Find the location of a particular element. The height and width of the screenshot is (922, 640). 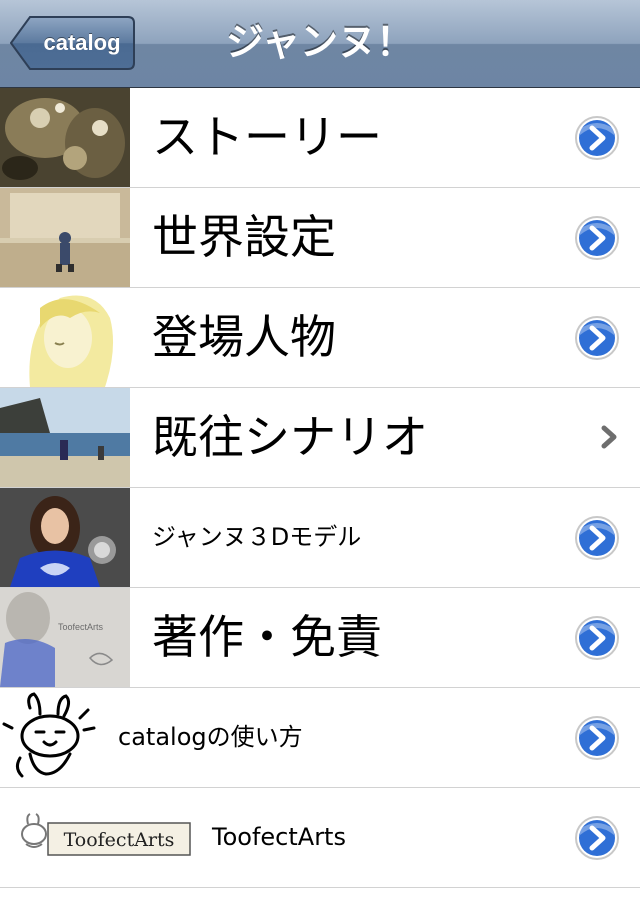

list-item-label: 既往シナリオ is located at coordinates (290, 437).